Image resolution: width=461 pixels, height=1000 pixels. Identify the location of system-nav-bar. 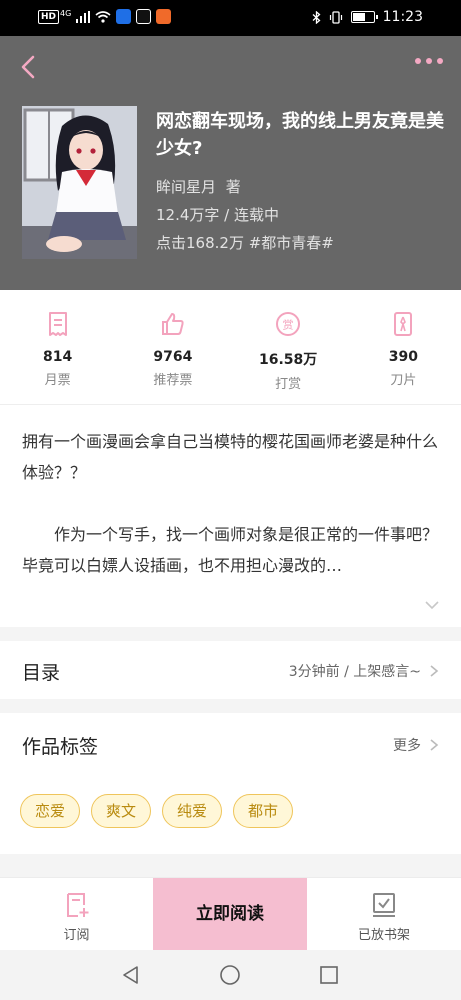
(230, 975).